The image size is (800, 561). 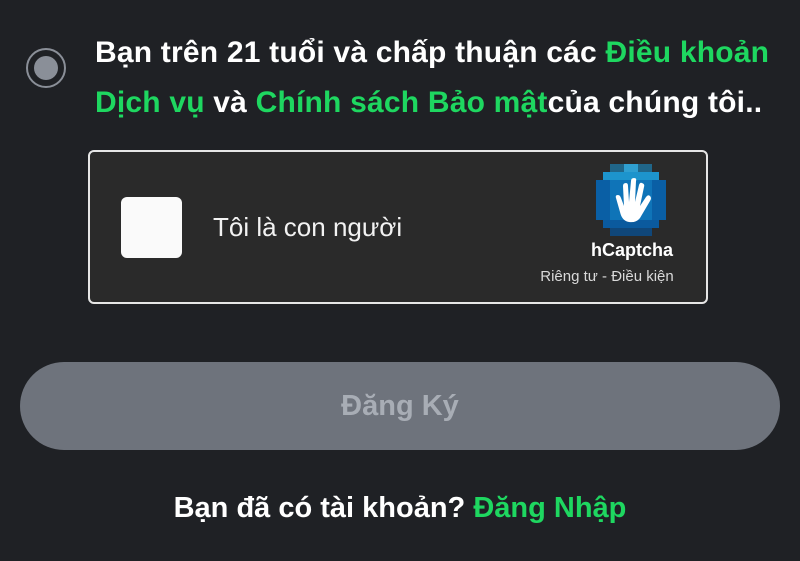 What do you see at coordinates (323, 508) in the screenshot?
I see `login-prompt: Bạn đã có tài khoản?` at bounding box center [323, 508].